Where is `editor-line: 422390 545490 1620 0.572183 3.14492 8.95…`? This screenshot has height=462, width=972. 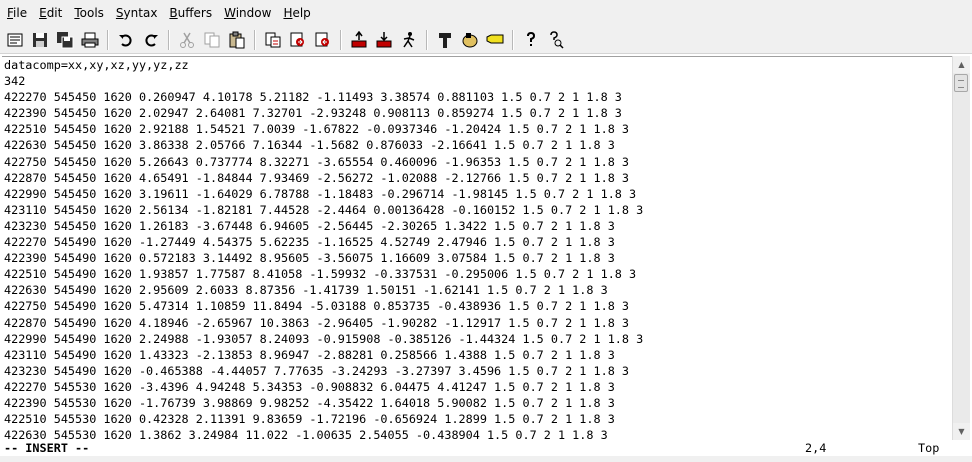 editor-line: 422390 545490 1620 0.572183 3.14492 8.95… is located at coordinates (309, 258).